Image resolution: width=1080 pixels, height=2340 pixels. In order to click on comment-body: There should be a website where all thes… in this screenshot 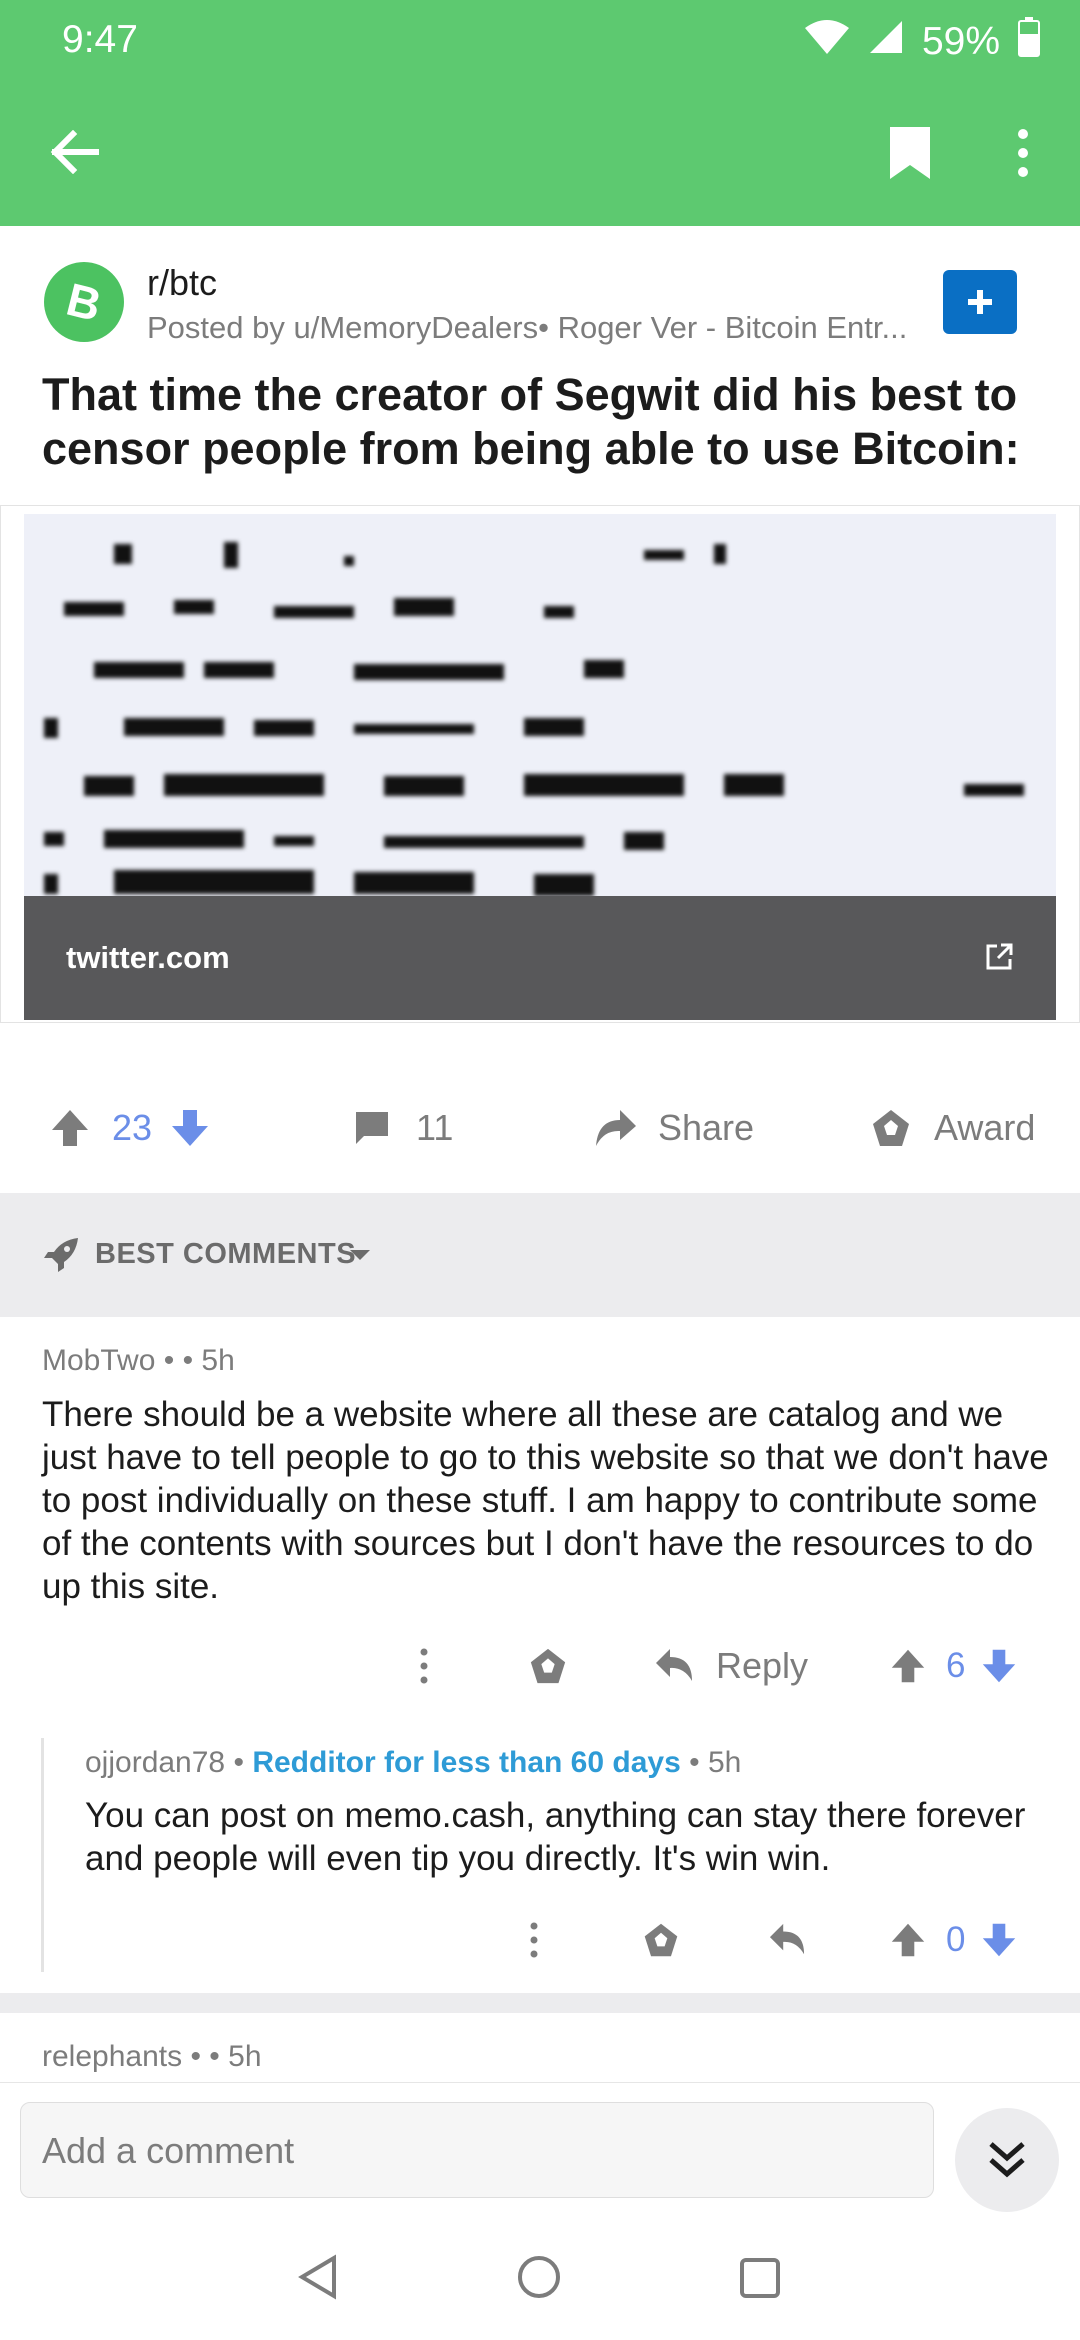, I will do `click(545, 1500)`.